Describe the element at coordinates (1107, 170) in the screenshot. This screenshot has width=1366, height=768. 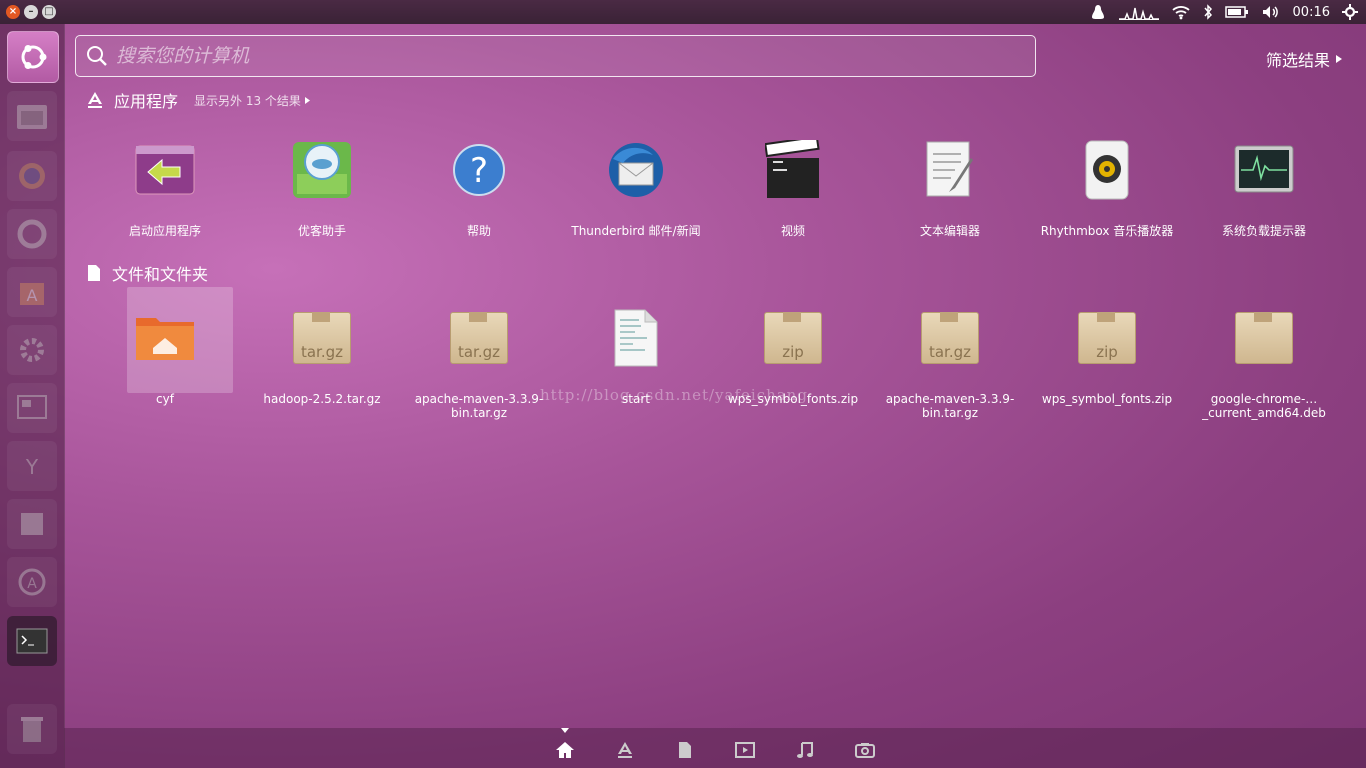
I see `rhythmbox-speaker-icon` at that location.